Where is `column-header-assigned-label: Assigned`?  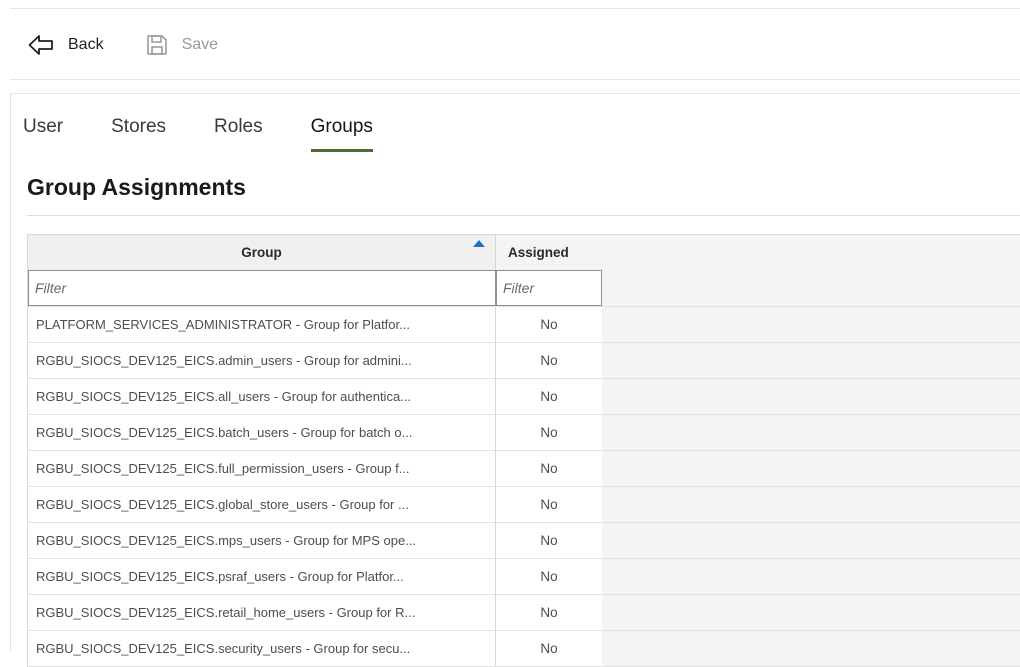 column-header-assigned-label: Assigned is located at coordinates (538, 252).